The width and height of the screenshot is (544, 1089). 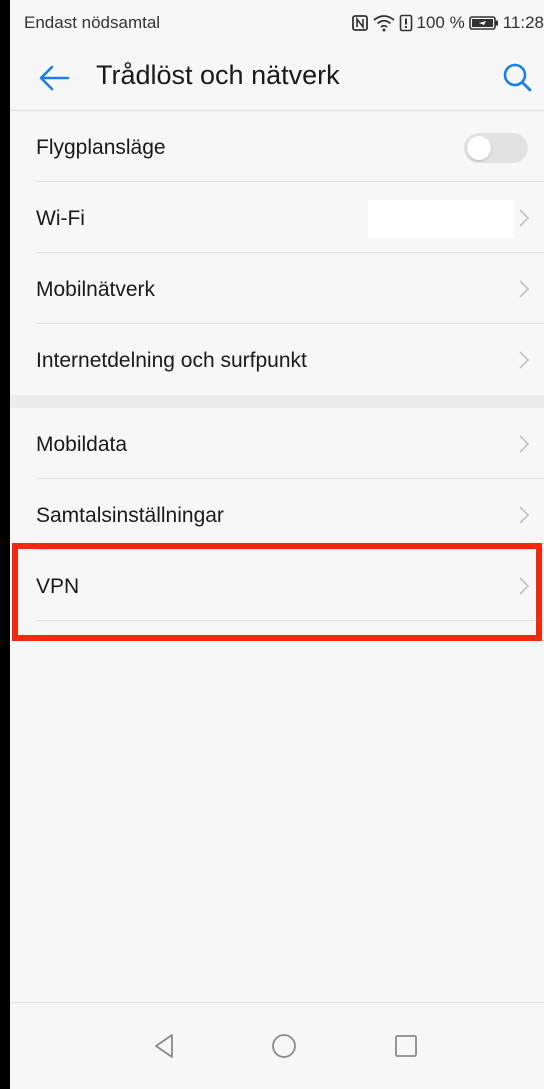 I want to click on airplane-mode-toggle, so click(x=496, y=148).